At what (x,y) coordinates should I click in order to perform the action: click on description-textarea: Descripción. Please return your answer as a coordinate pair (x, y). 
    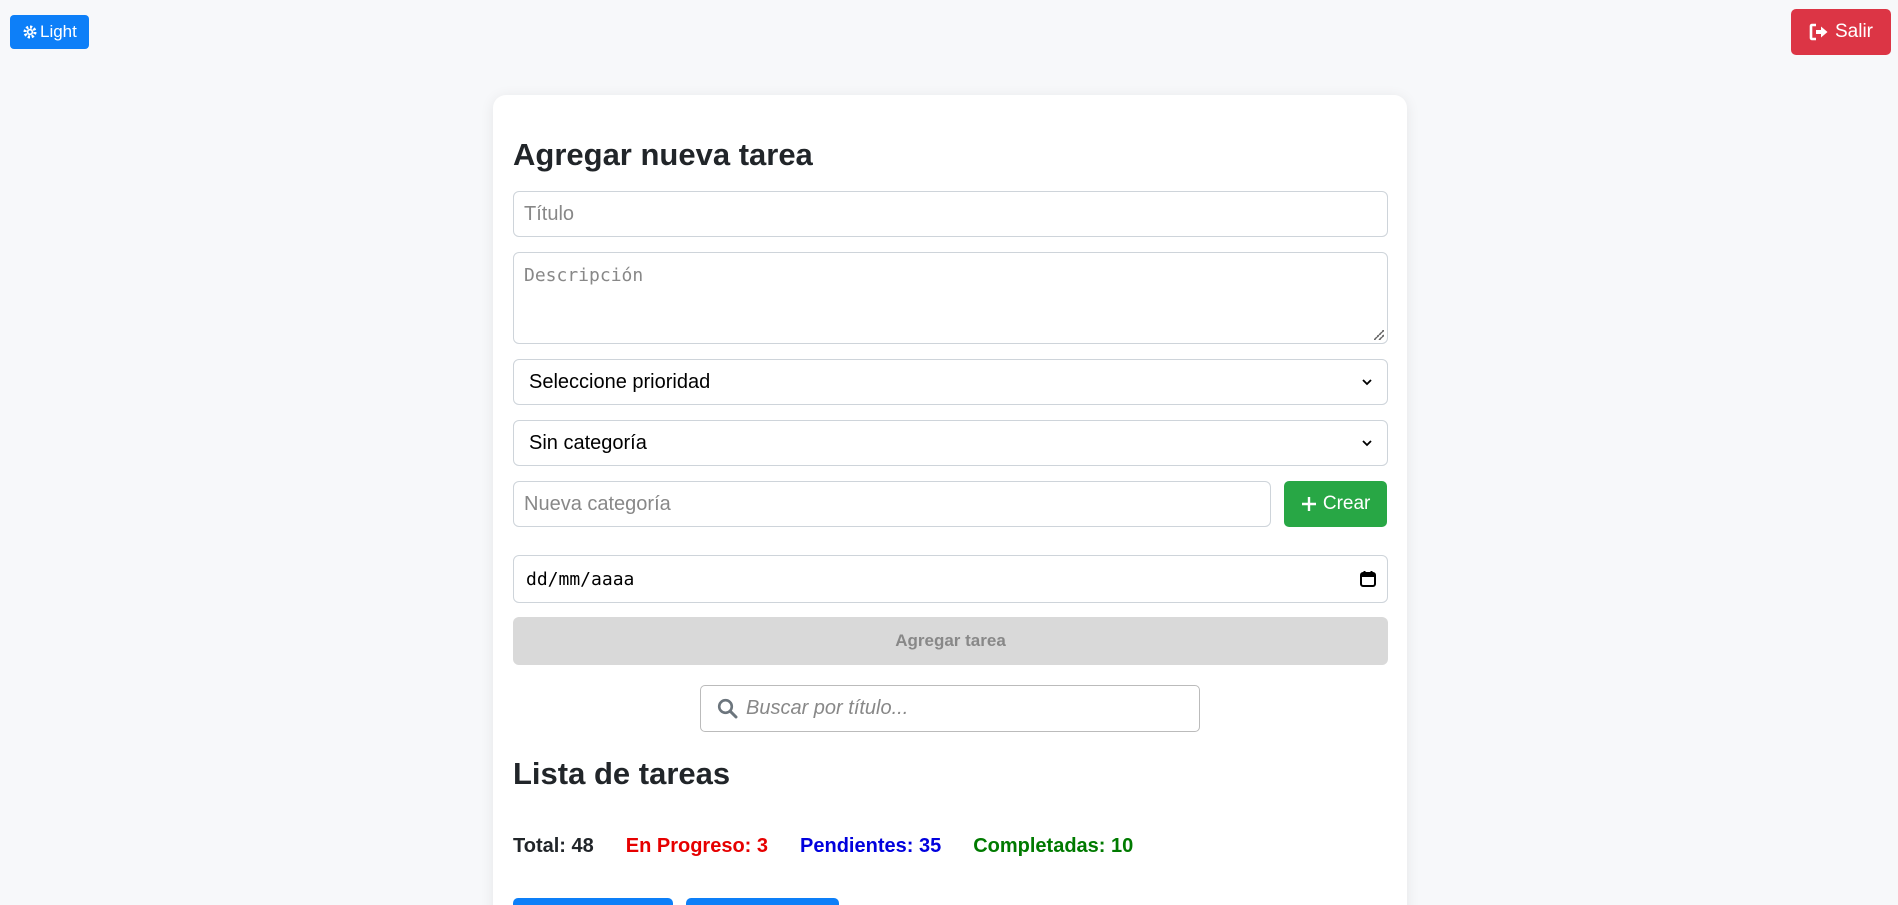
    Looking at the image, I should click on (950, 298).